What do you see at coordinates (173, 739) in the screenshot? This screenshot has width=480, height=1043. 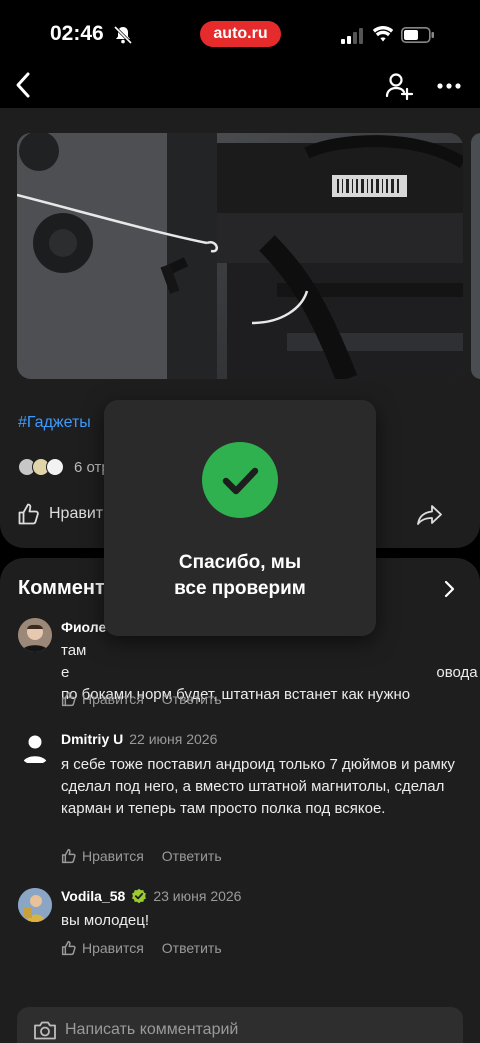 I see `comment-date: 22 июня 2026` at bounding box center [173, 739].